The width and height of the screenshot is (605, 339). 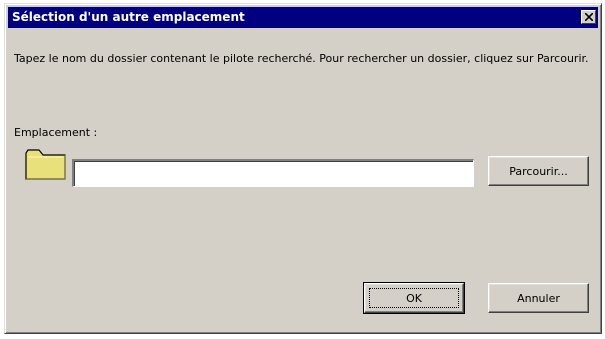 What do you see at coordinates (303, 17) in the screenshot?
I see `title-bar: Sélection d'un autre emplacement` at bounding box center [303, 17].